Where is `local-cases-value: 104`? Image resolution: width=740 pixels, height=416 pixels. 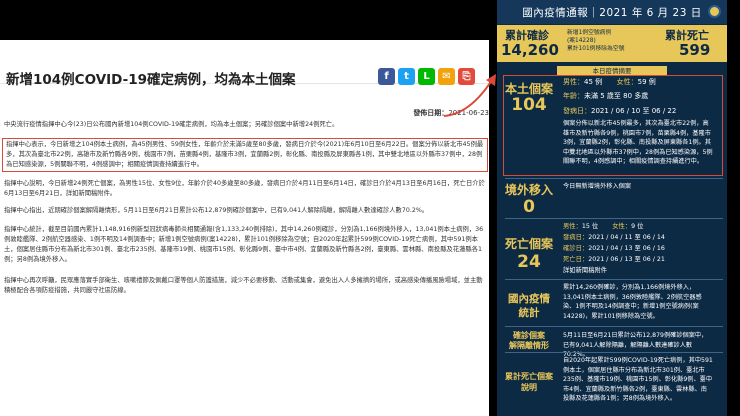
local-cases-value: 104 is located at coordinates (529, 105).